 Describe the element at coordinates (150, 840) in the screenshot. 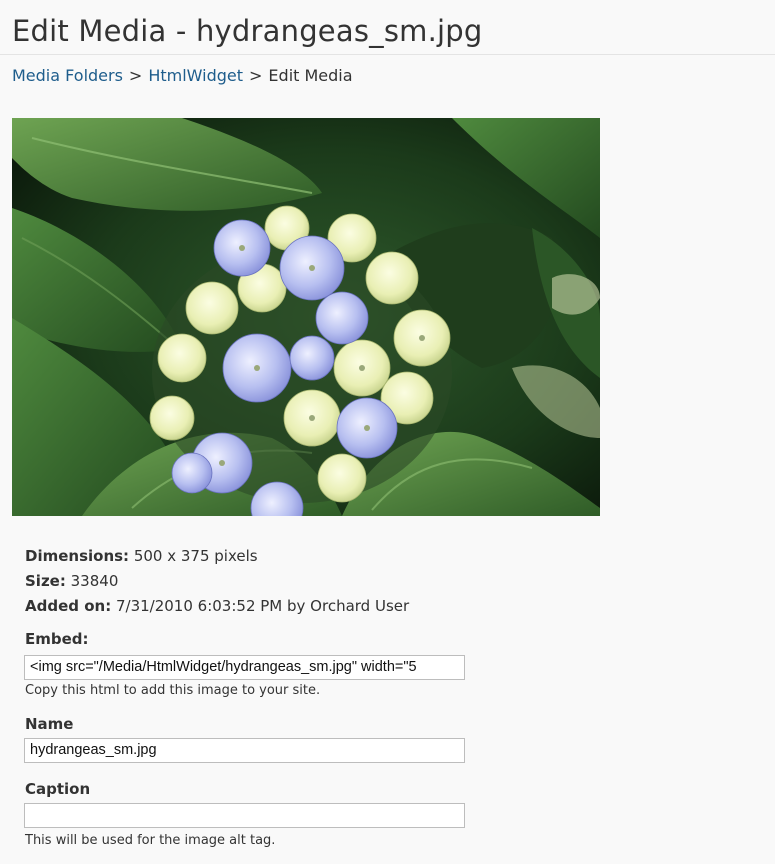

I see `caption-hint: This will be used for the image alt tag.` at that location.